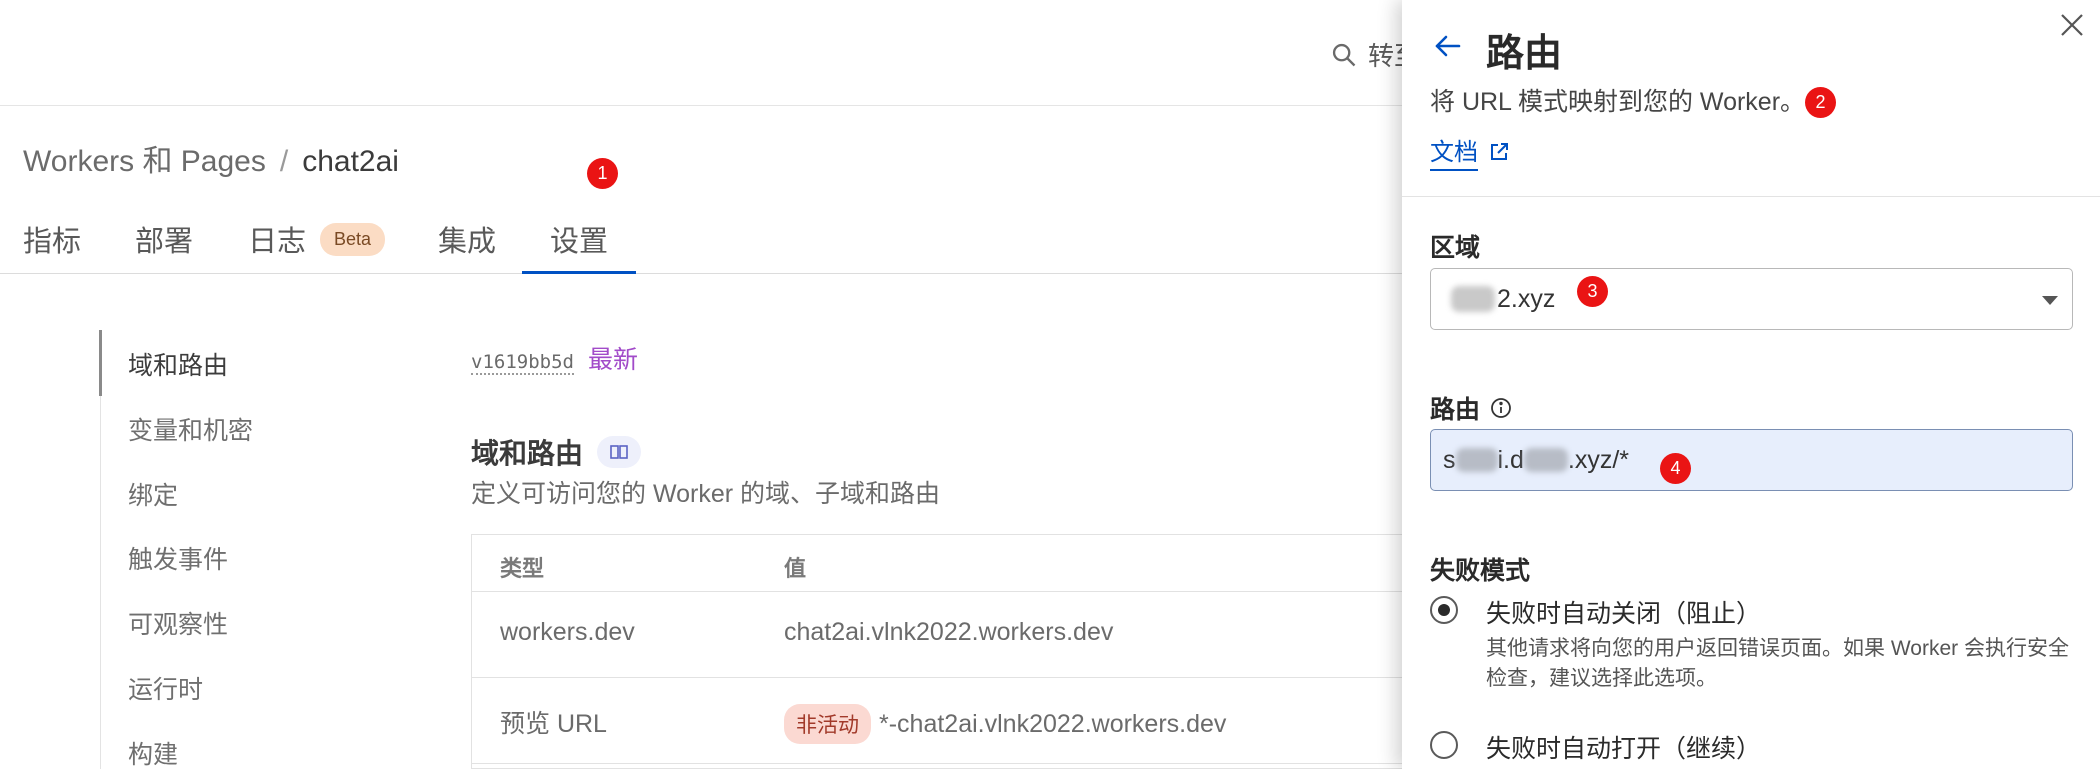 This screenshot has width=2100, height=769. I want to click on docs-book-button, so click(619, 452).